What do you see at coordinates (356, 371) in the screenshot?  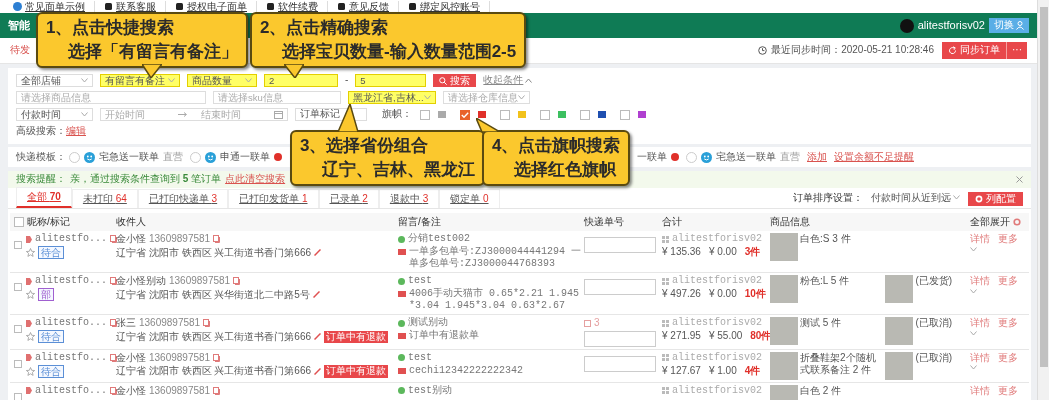 I see `refund-badge: 订单中有退款` at bounding box center [356, 371].